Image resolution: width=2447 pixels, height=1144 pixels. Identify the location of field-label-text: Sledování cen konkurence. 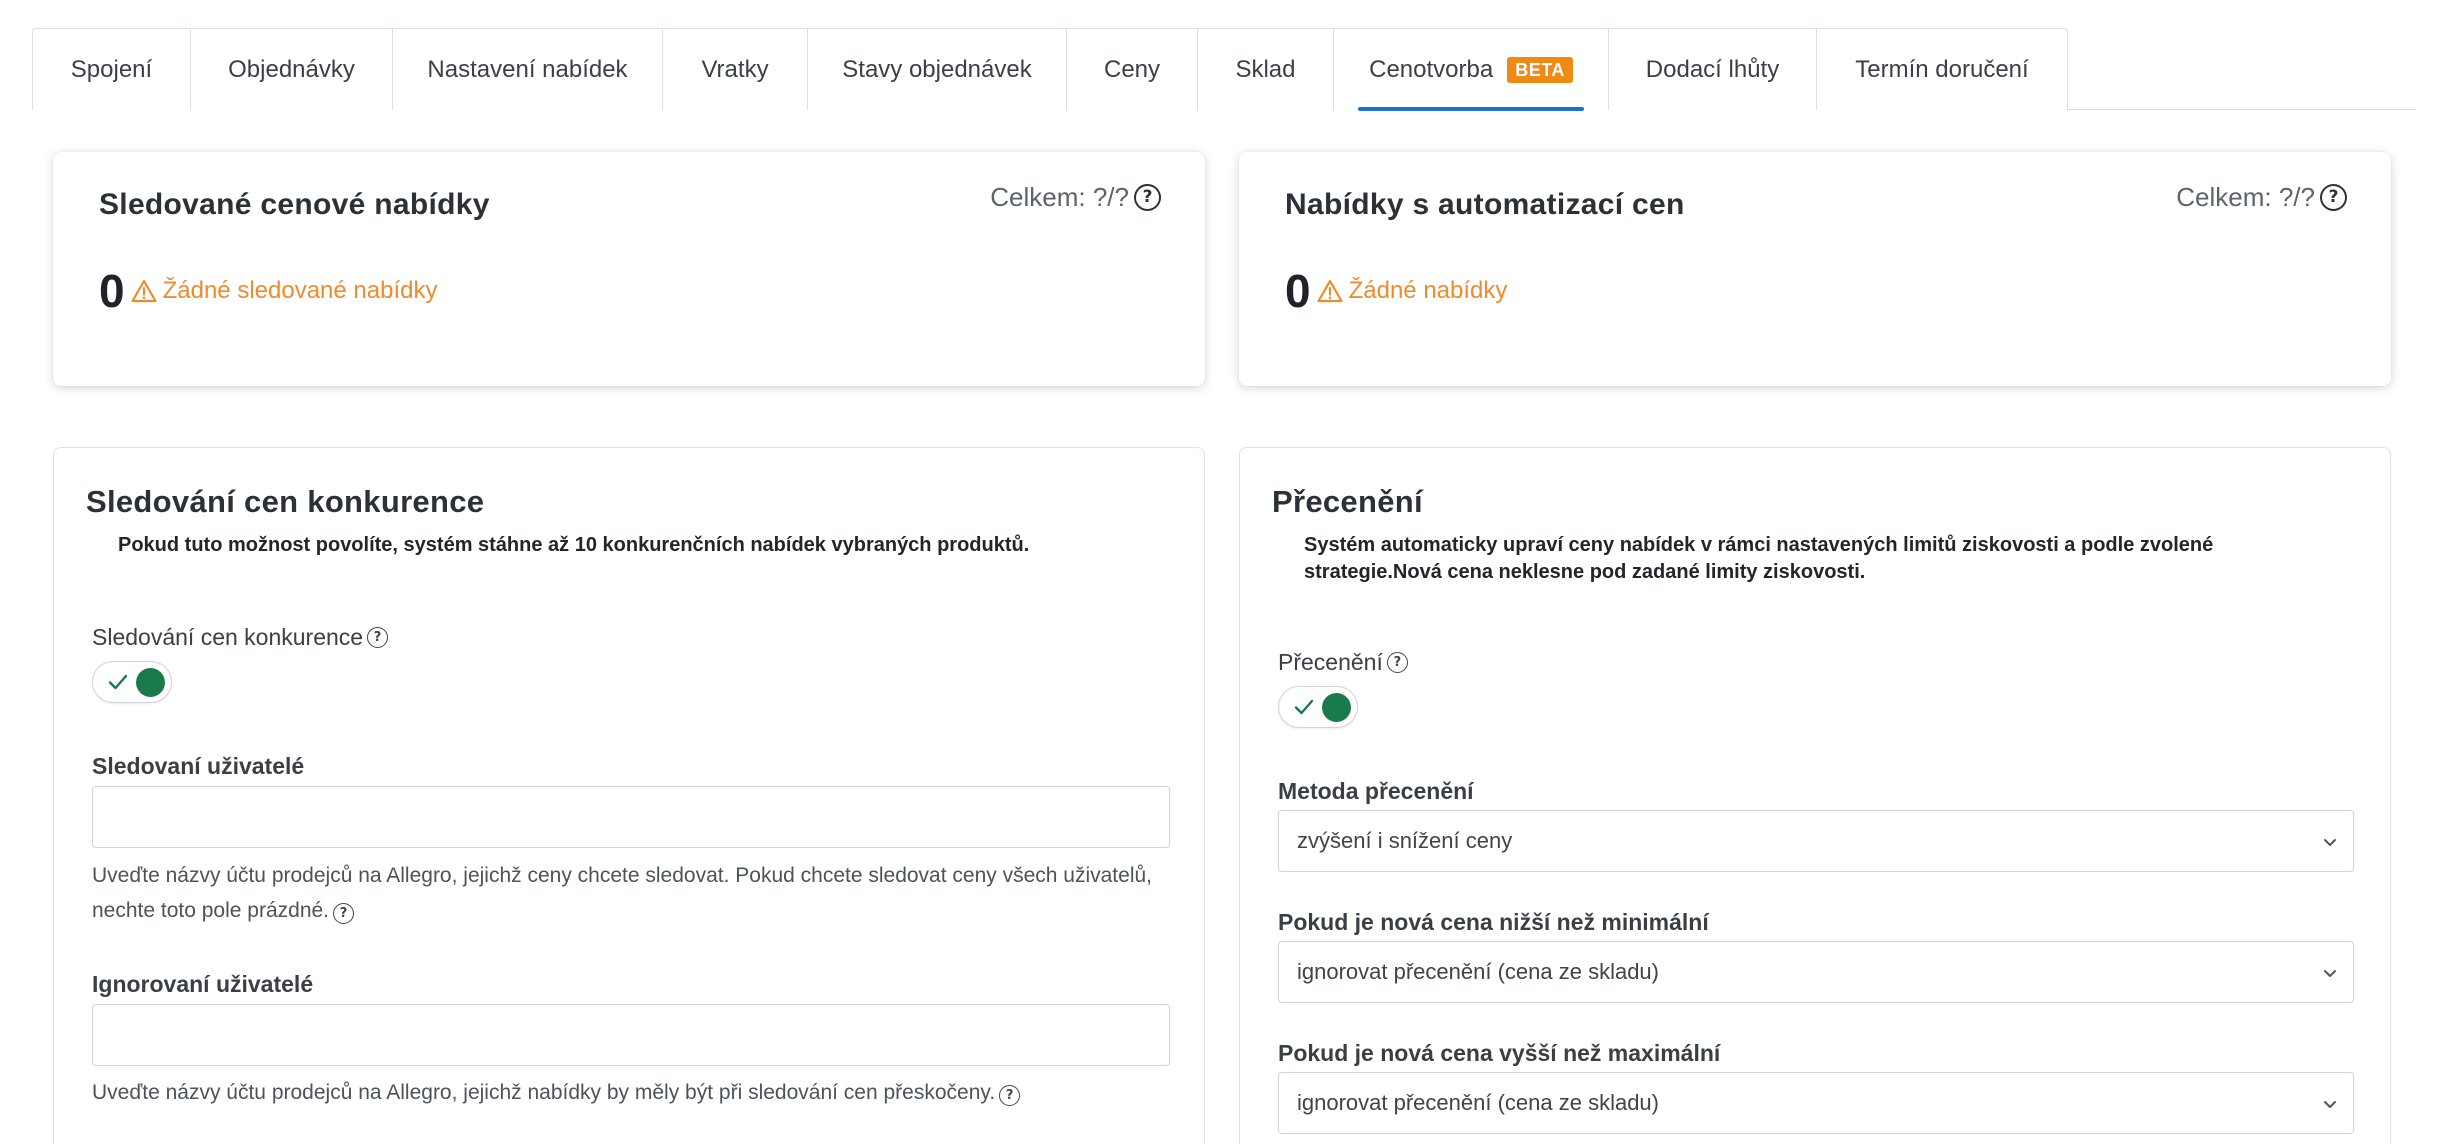
(228, 637).